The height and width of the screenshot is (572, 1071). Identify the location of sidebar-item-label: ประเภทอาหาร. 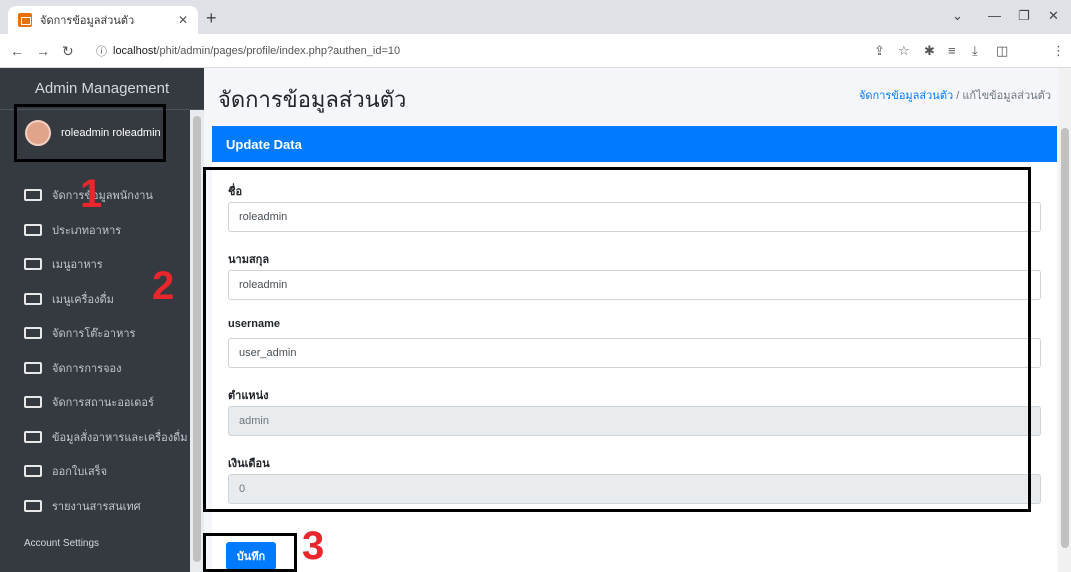
(87, 230).